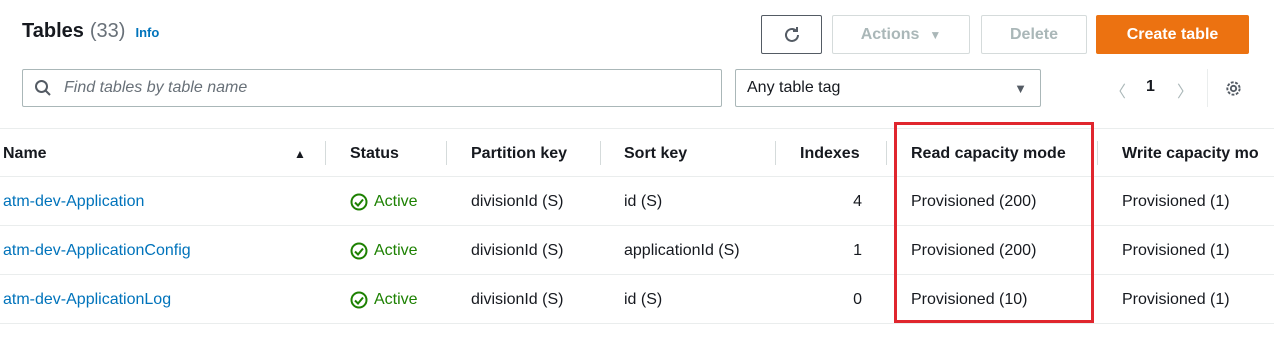 Image resolution: width=1274 pixels, height=337 pixels. What do you see at coordinates (830, 154) in the screenshot?
I see `column-header-indexes: Indexes` at bounding box center [830, 154].